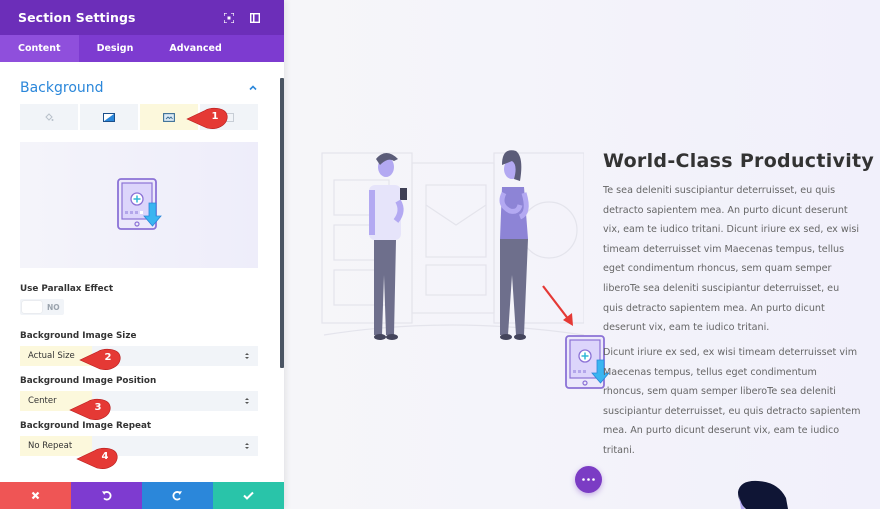  I want to click on annotation-marker-3: 3, so click(91, 410).